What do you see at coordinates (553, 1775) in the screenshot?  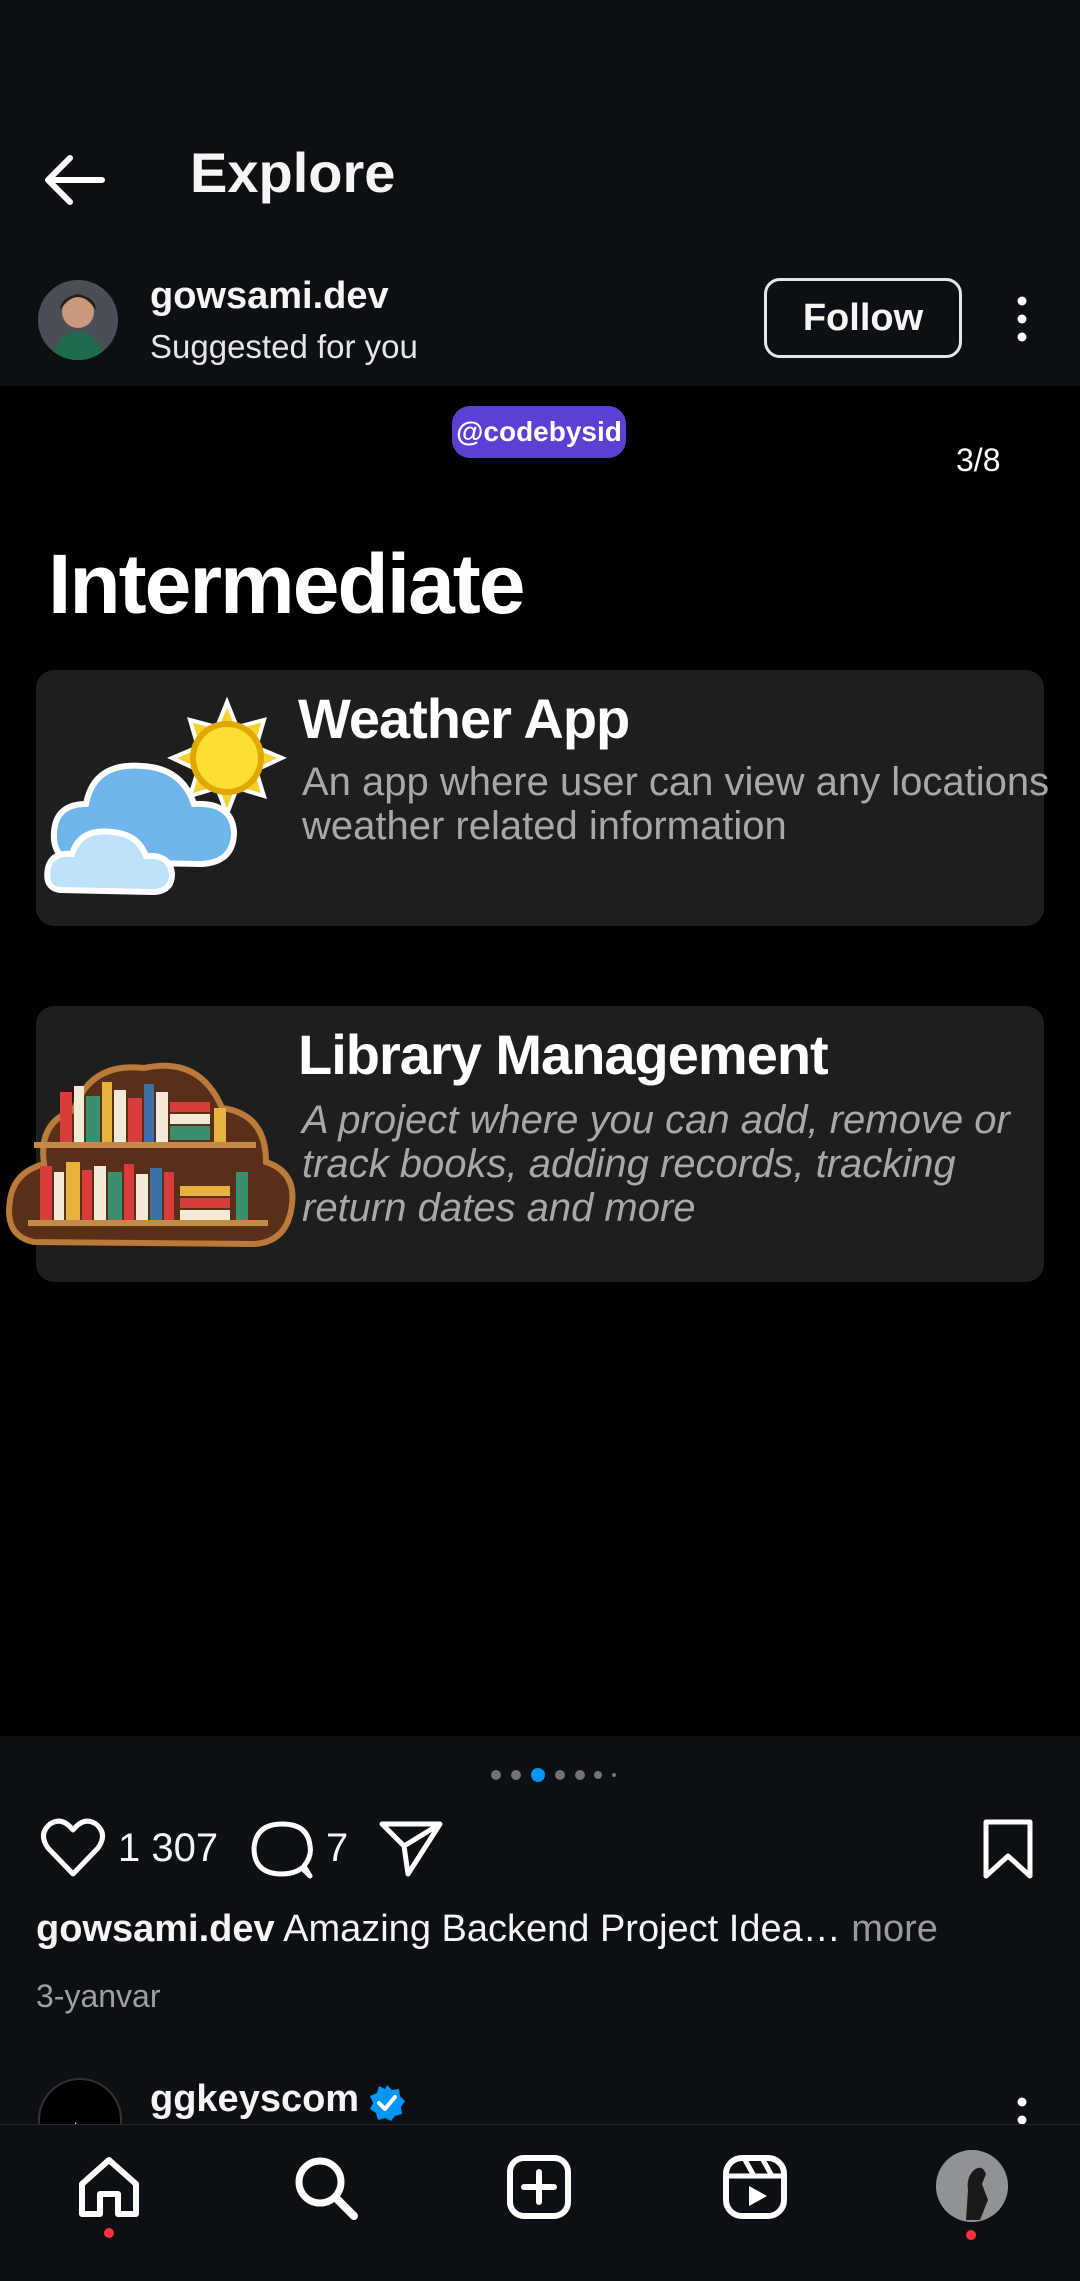 I see `carousel-indicator` at bounding box center [553, 1775].